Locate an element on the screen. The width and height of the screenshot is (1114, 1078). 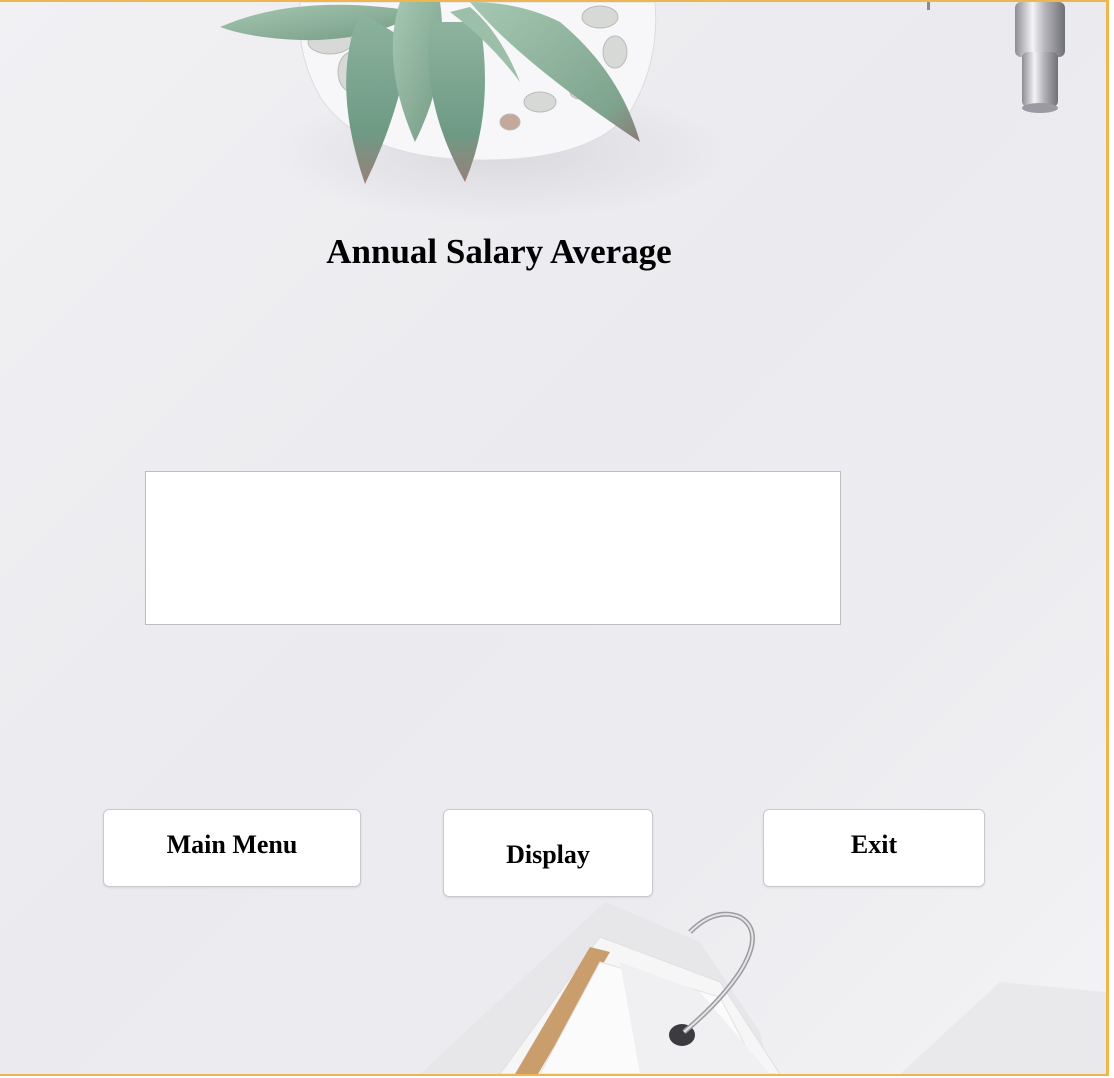
main-menu-button-label: Main Menu is located at coordinates (232, 844).